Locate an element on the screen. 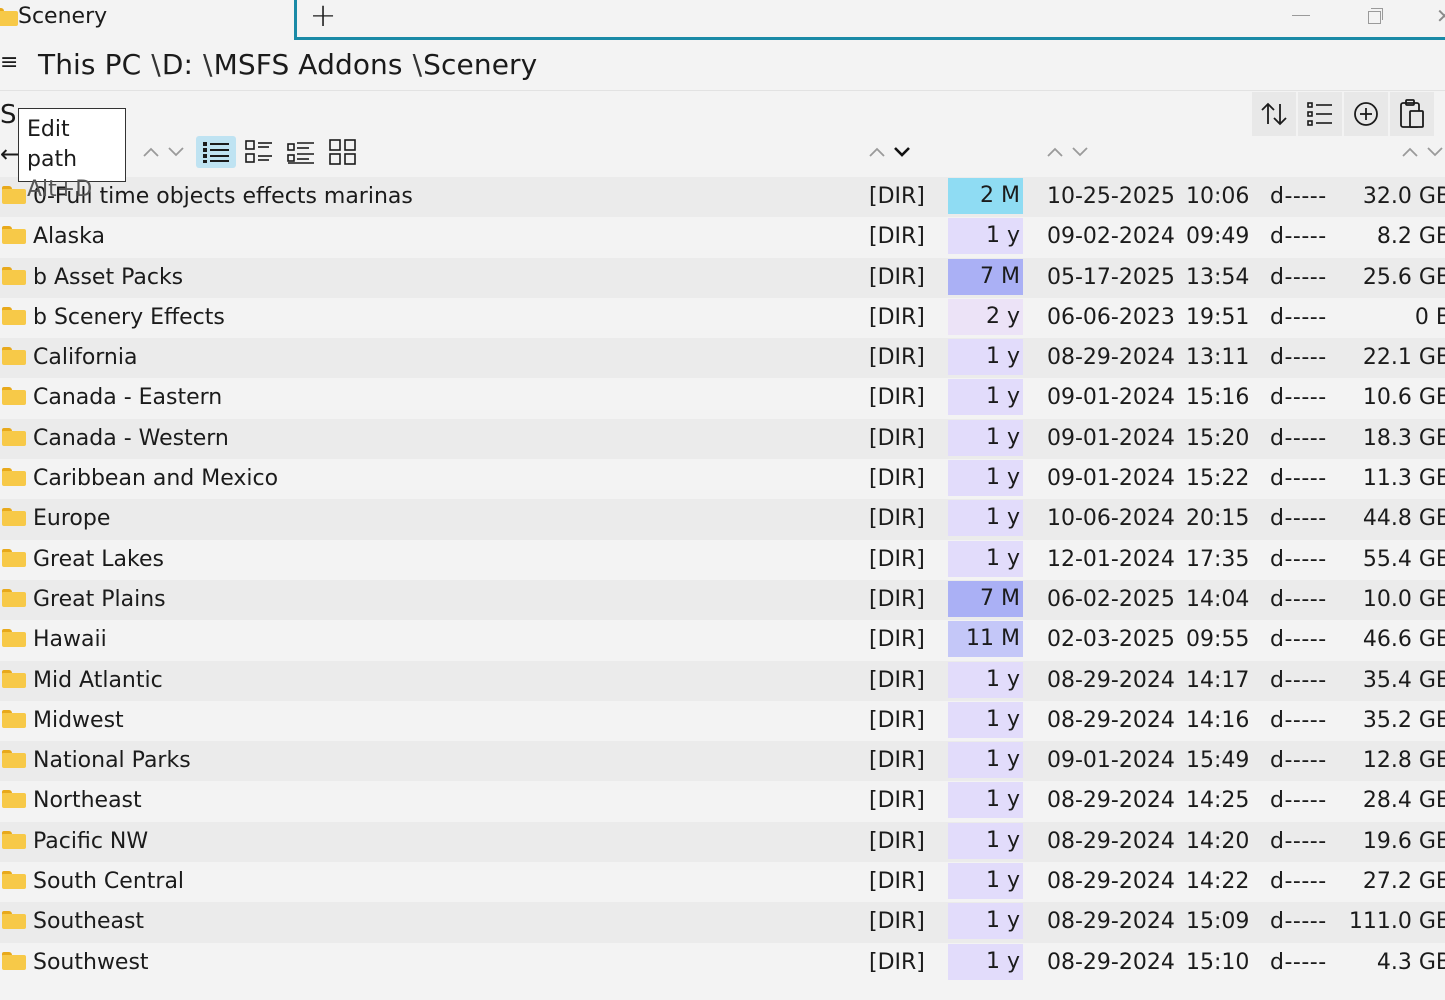 The height and width of the screenshot is (1000, 1445). view-details-button is located at coordinates (216, 152).